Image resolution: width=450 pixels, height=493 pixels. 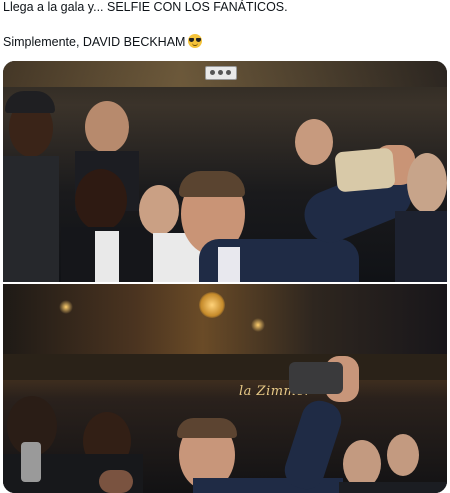 What do you see at coordinates (221, 73) in the screenshot?
I see `camera-device-icon` at bounding box center [221, 73].